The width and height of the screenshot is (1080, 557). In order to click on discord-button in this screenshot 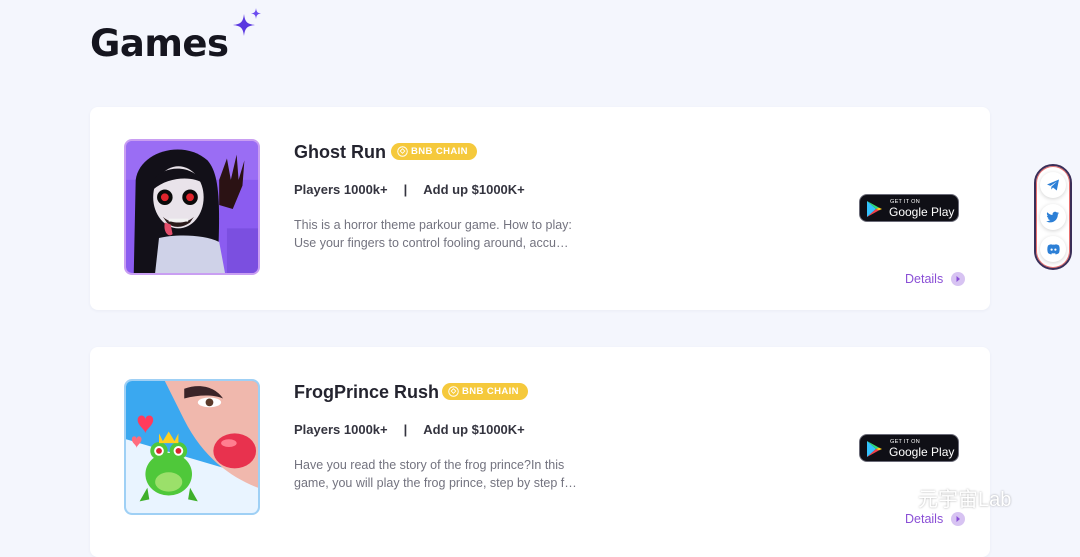, I will do `click(1053, 249)`.